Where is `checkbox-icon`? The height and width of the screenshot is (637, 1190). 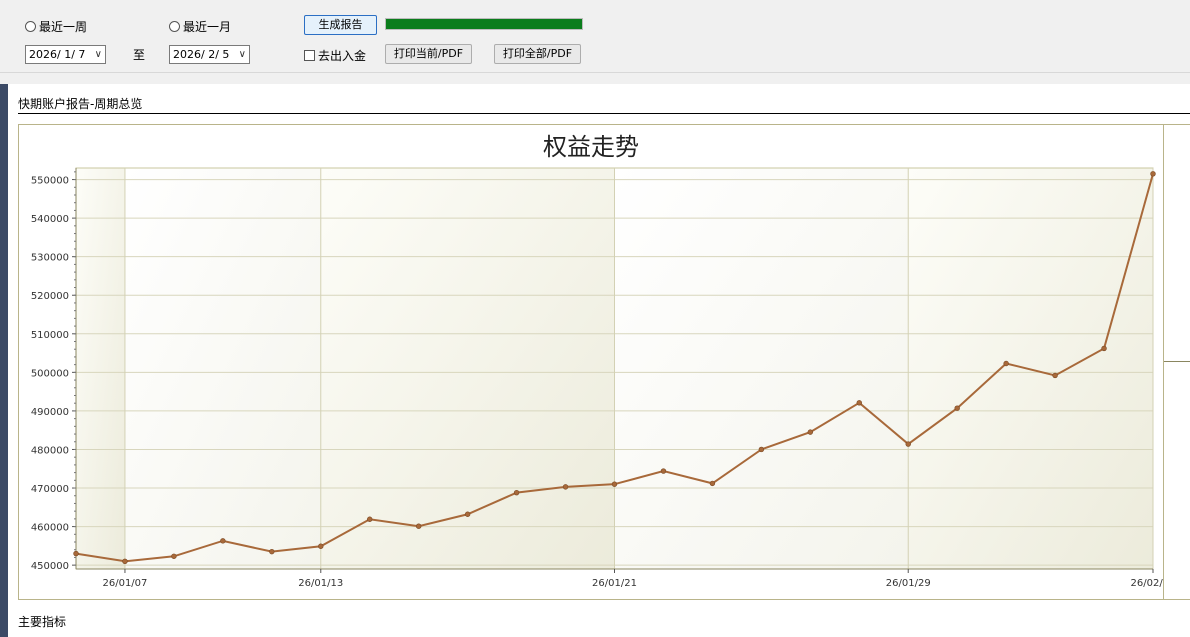
checkbox-icon is located at coordinates (309, 55).